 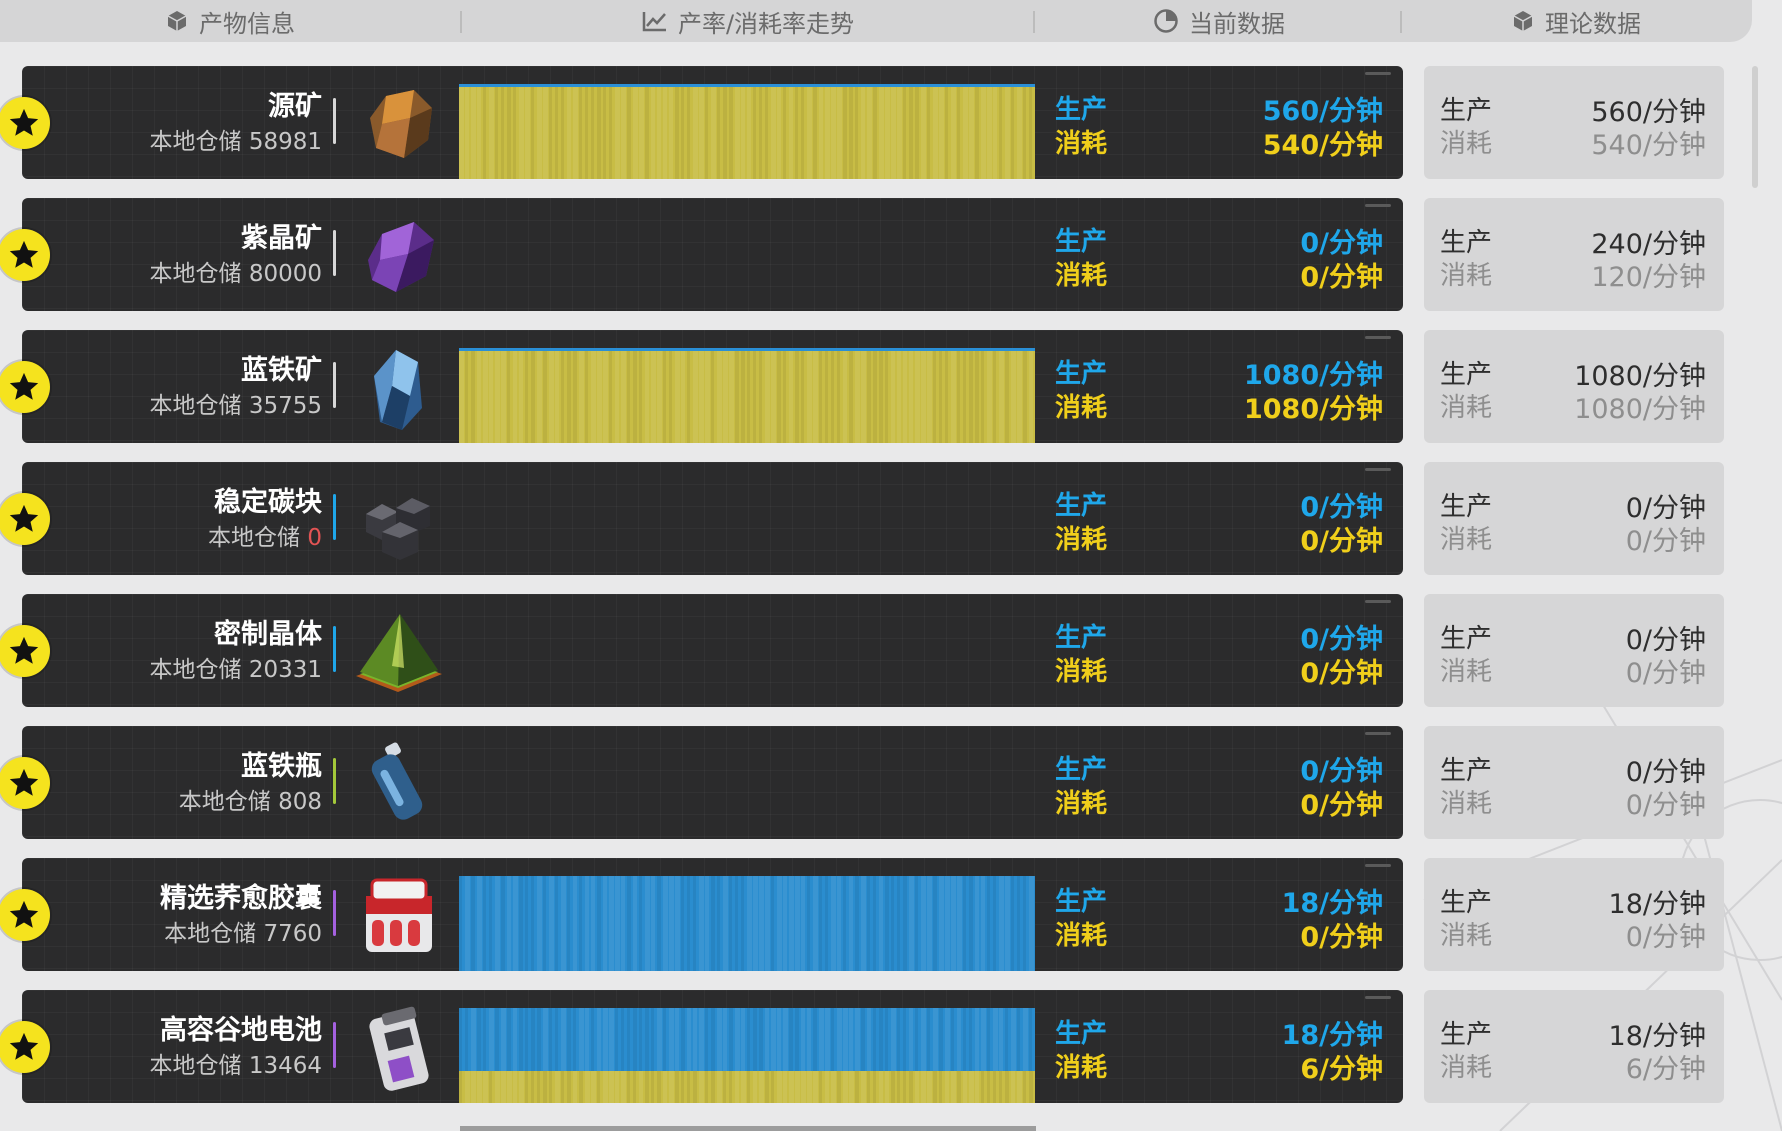 I want to click on product-row: 精选荞愈胶囊 本地仓储 7760 生产 消耗 18/分钟 0/分钟, so click(x=701, y=914).